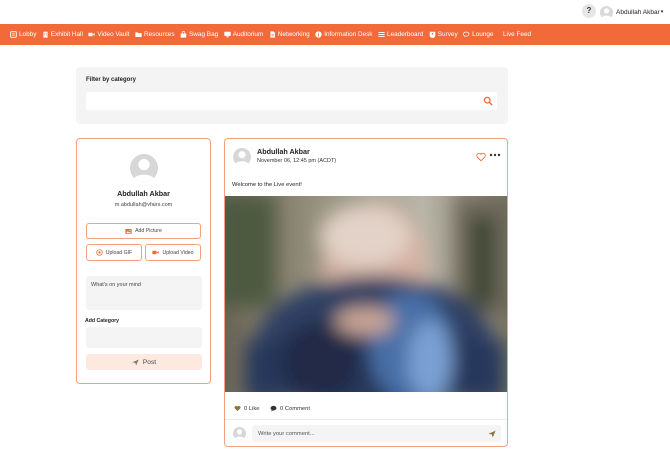  Describe the element at coordinates (144, 337) in the screenshot. I see `category-input` at that location.